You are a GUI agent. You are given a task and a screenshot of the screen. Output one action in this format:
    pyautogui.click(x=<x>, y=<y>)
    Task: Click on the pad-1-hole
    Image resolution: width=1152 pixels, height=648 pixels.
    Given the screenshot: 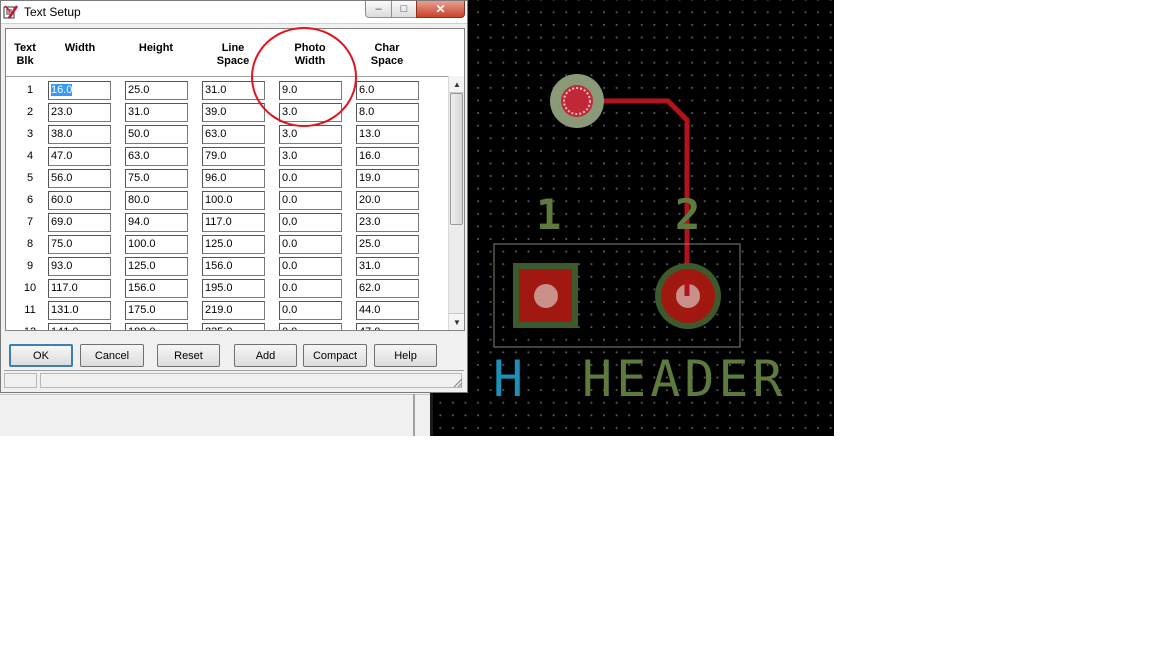 What is the action you would take?
    pyautogui.click(x=546, y=296)
    